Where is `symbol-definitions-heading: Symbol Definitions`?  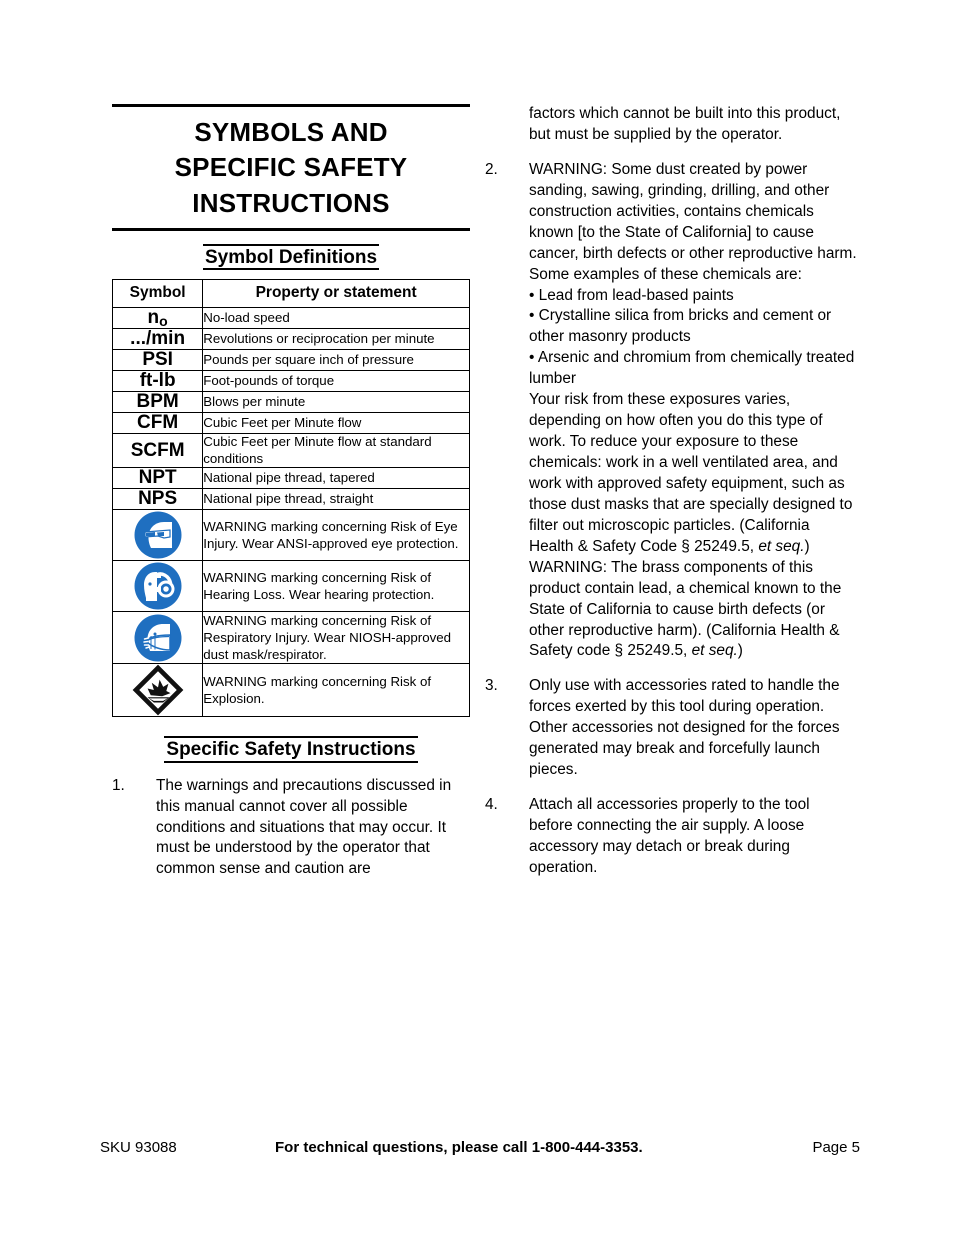 symbol-definitions-heading: Symbol Definitions is located at coordinates (291, 257).